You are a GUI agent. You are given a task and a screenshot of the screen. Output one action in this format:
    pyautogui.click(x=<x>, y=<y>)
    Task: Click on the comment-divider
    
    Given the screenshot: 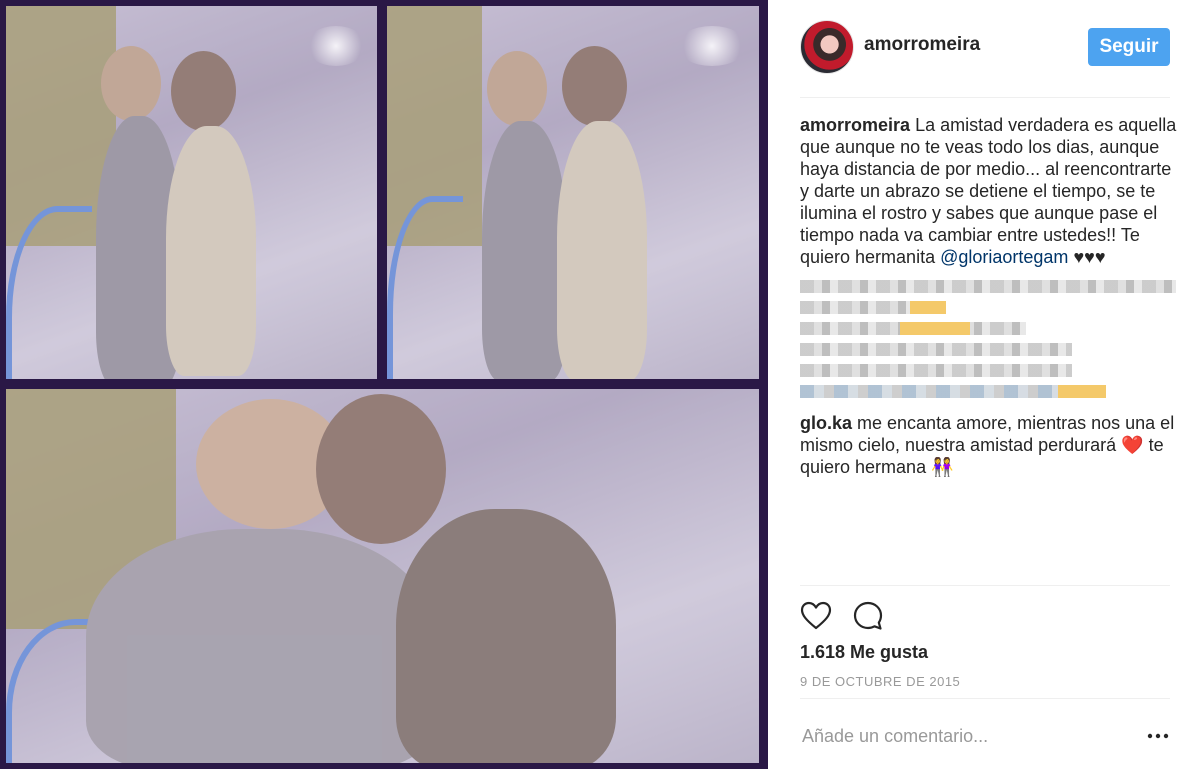 What is the action you would take?
    pyautogui.click(x=985, y=698)
    